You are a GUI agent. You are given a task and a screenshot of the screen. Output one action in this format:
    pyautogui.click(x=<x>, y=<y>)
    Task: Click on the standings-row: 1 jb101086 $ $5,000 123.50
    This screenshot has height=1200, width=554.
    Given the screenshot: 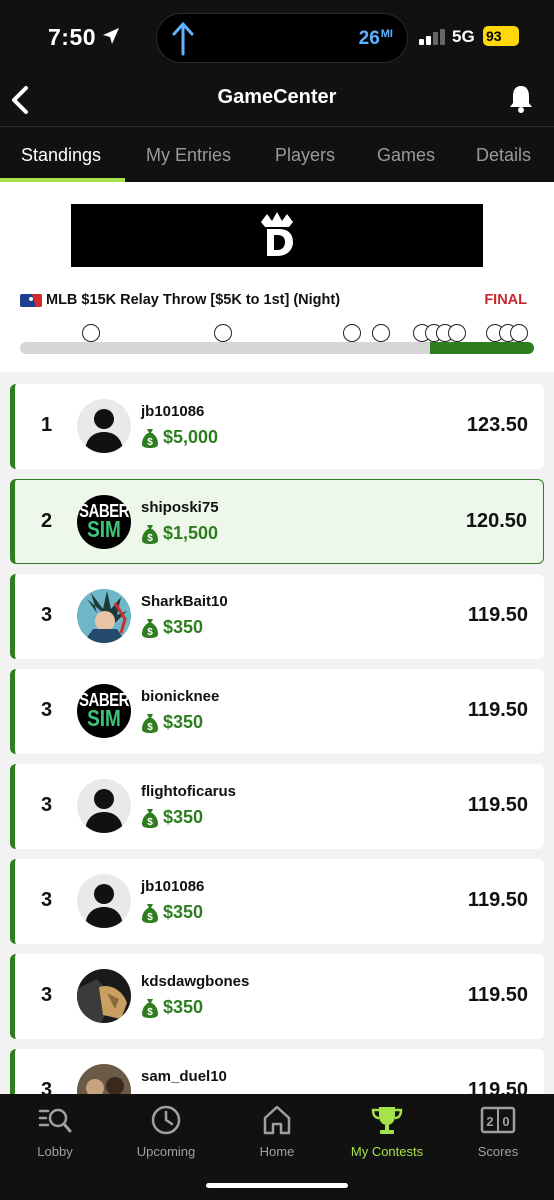 What is the action you would take?
    pyautogui.click(x=277, y=426)
    